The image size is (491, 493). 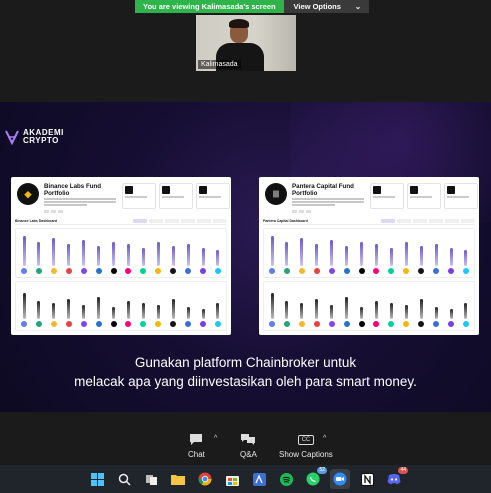 What do you see at coordinates (248, 439) in the screenshot?
I see `qa-icon` at bounding box center [248, 439].